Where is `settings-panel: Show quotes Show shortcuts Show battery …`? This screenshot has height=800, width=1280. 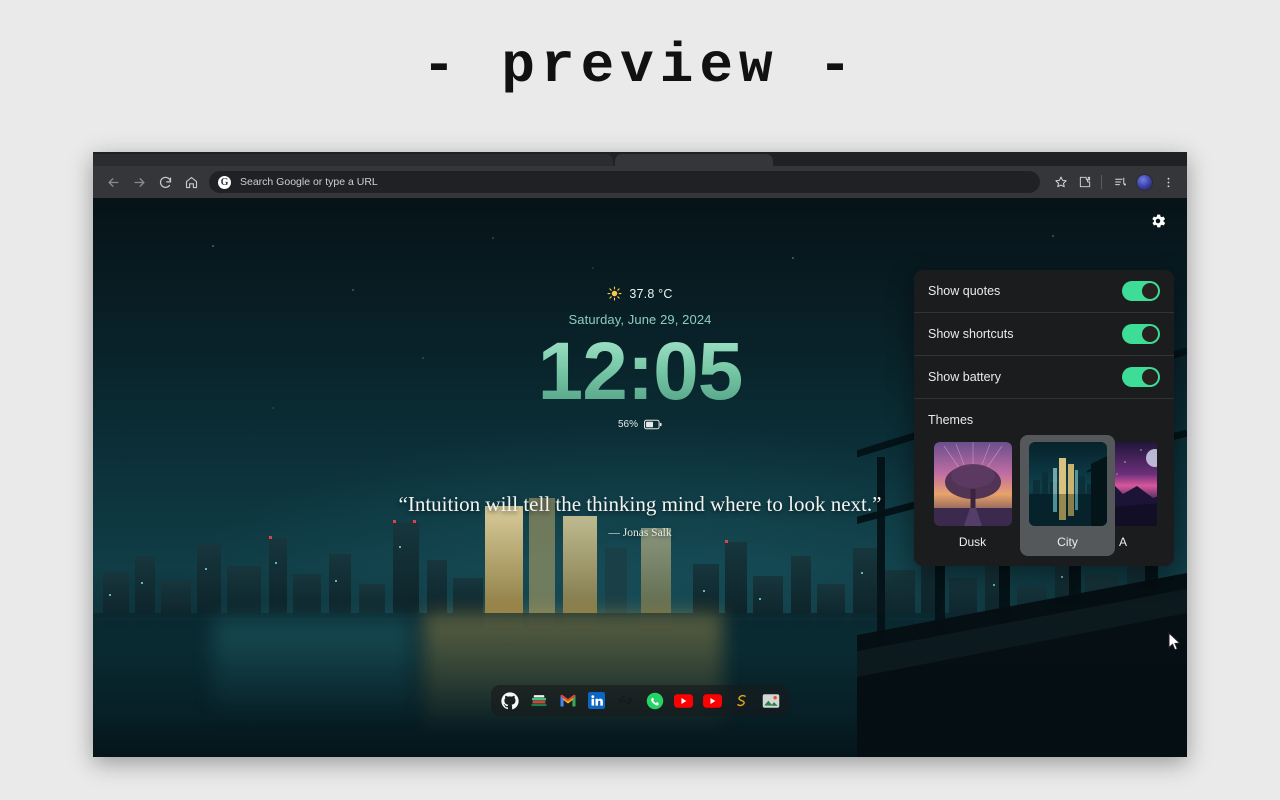
settings-panel: Show quotes Show shortcuts Show battery … is located at coordinates (1044, 418).